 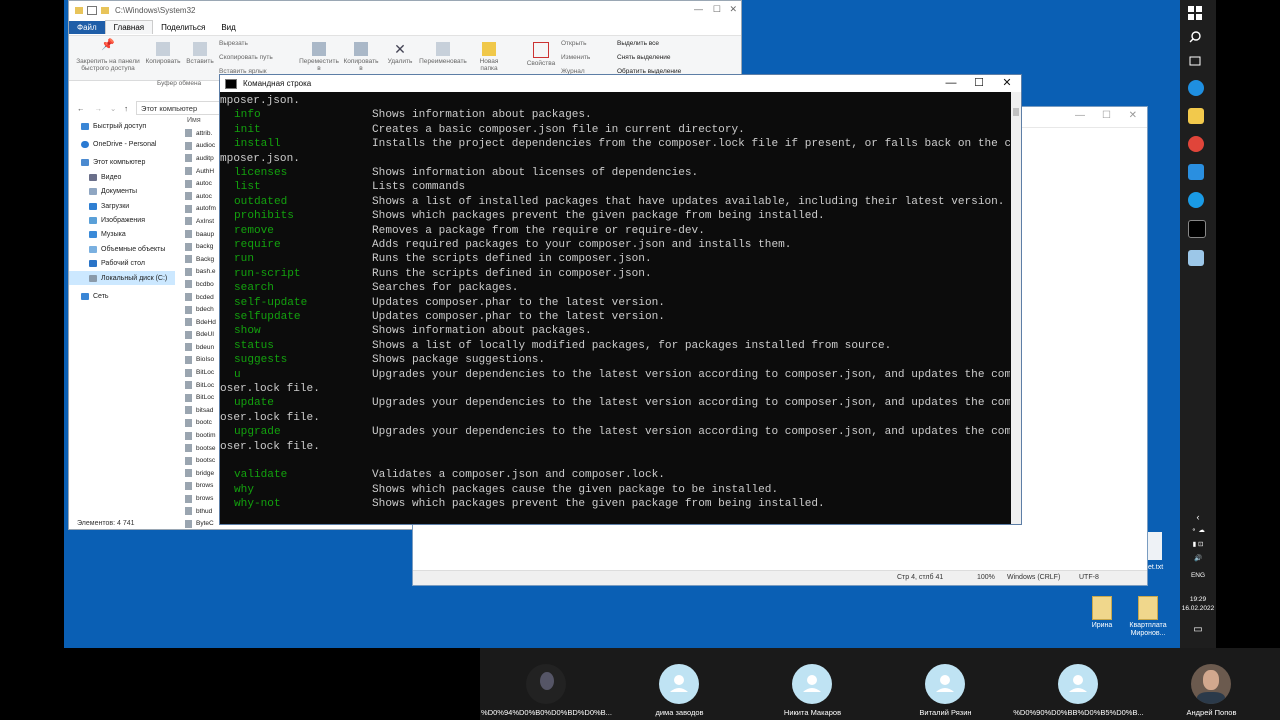 What do you see at coordinates (203, 435) in the screenshot?
I see `file-list-item: bootim` at bounding box center [203, 435].